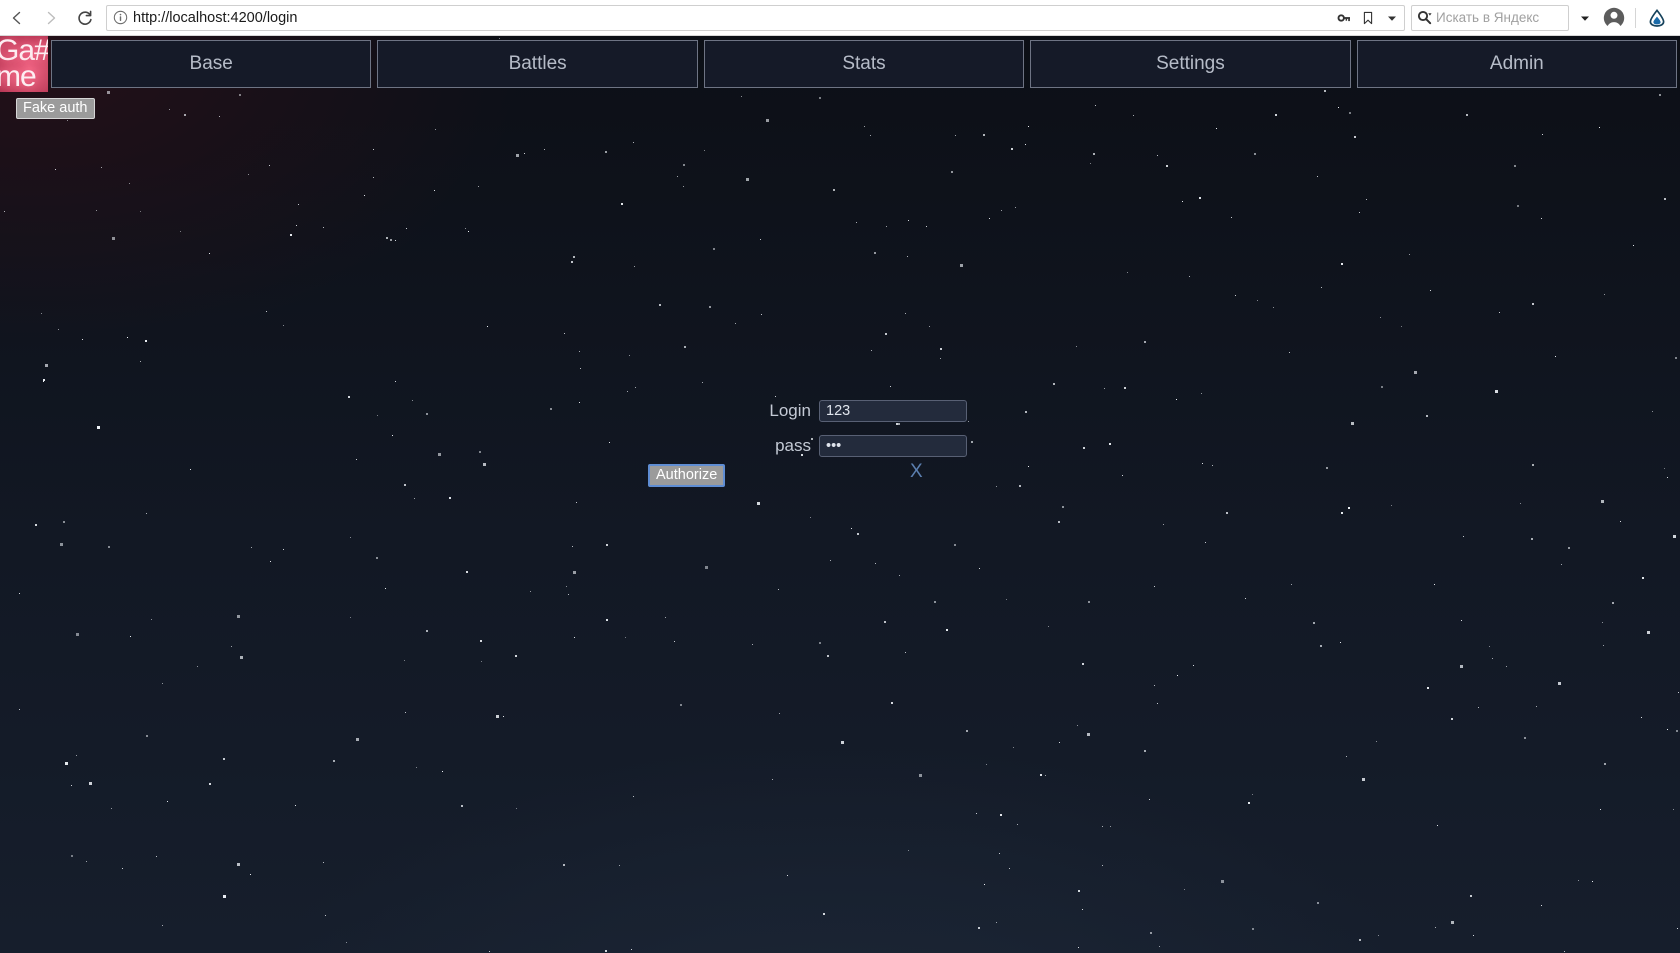 The width and height of the screenshot is (1680, 953). I want to click on nav-tab-label: Battles, so click(537, 63).